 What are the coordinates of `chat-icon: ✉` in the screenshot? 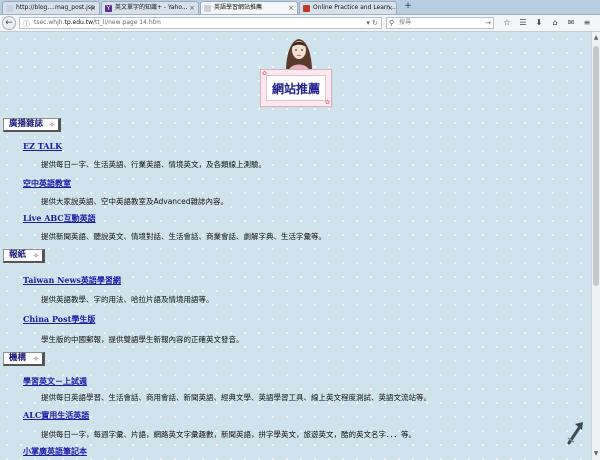 It's located at (571, 23).